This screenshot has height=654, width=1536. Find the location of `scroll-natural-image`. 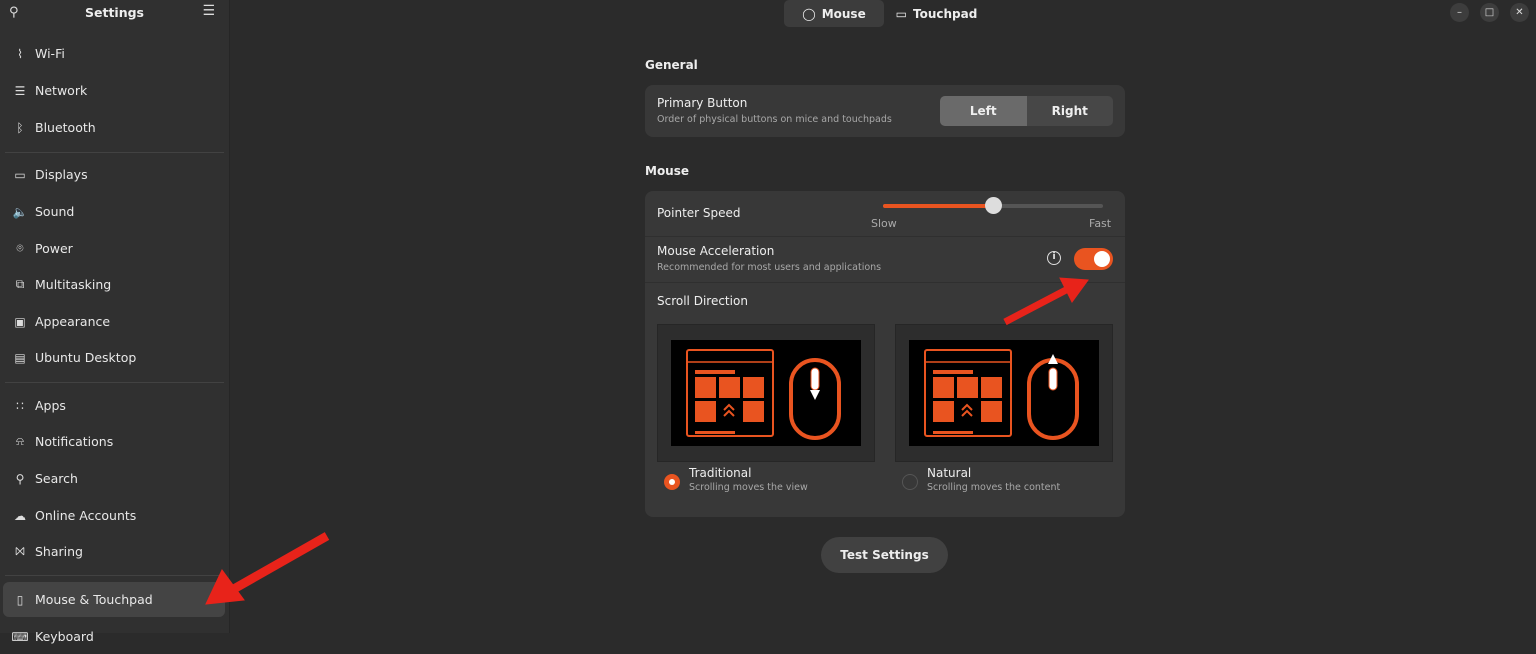

scroll-natural-image is located at coordinates (1004, 393).